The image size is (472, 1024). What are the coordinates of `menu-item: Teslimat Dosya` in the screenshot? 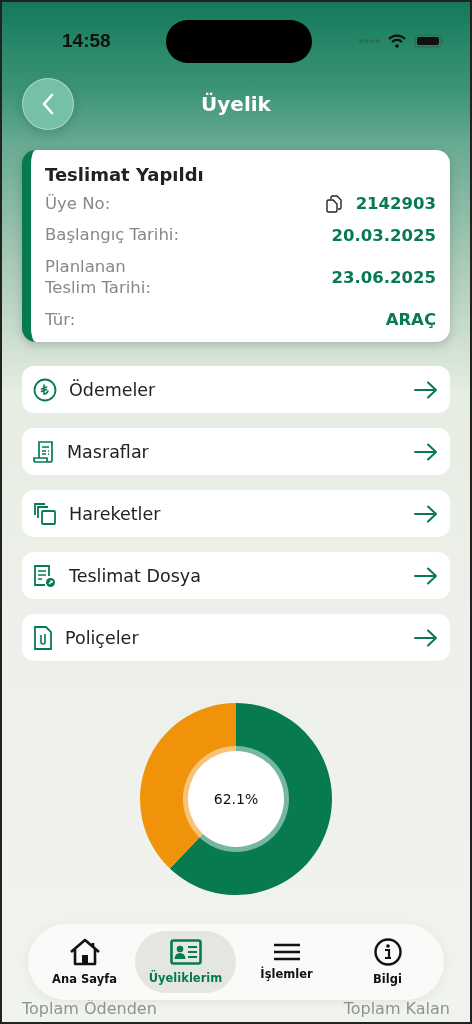 It's located at (236, 576).